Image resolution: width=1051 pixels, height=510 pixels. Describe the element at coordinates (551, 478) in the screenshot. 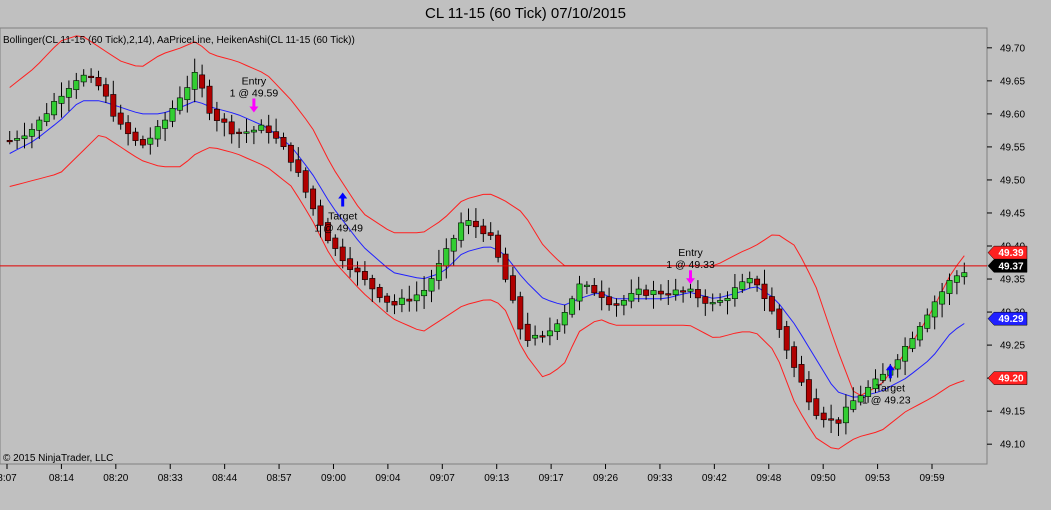

I see `x-tick-label: 09:17` at that location.